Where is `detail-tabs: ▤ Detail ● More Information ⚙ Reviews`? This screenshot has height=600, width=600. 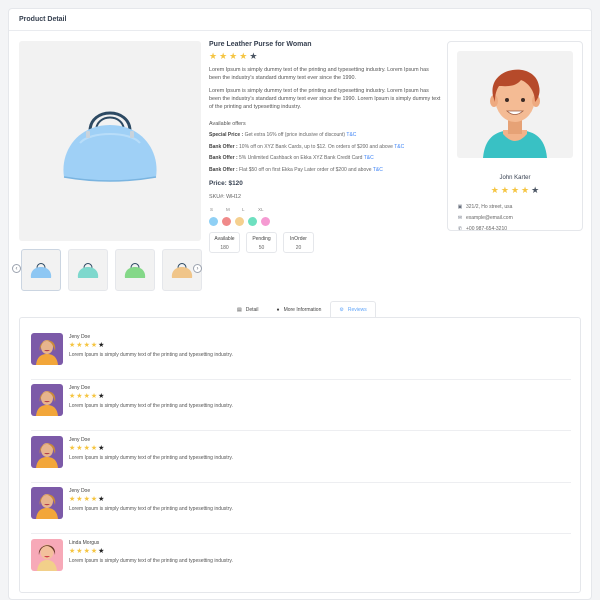
detail-tabs: ▤ Detail ● More Information ⚙ Reviews is located at coordinates (302, 309).